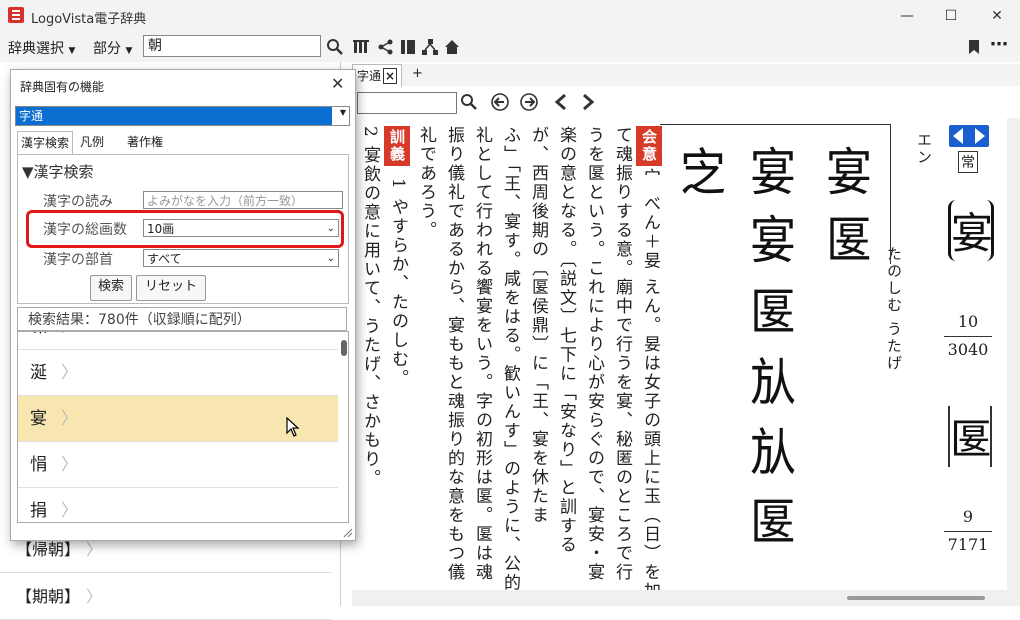 The height and width of the screenshot is (620, 1020). I want to click on kaii-label: 会意, so click(649, 146).